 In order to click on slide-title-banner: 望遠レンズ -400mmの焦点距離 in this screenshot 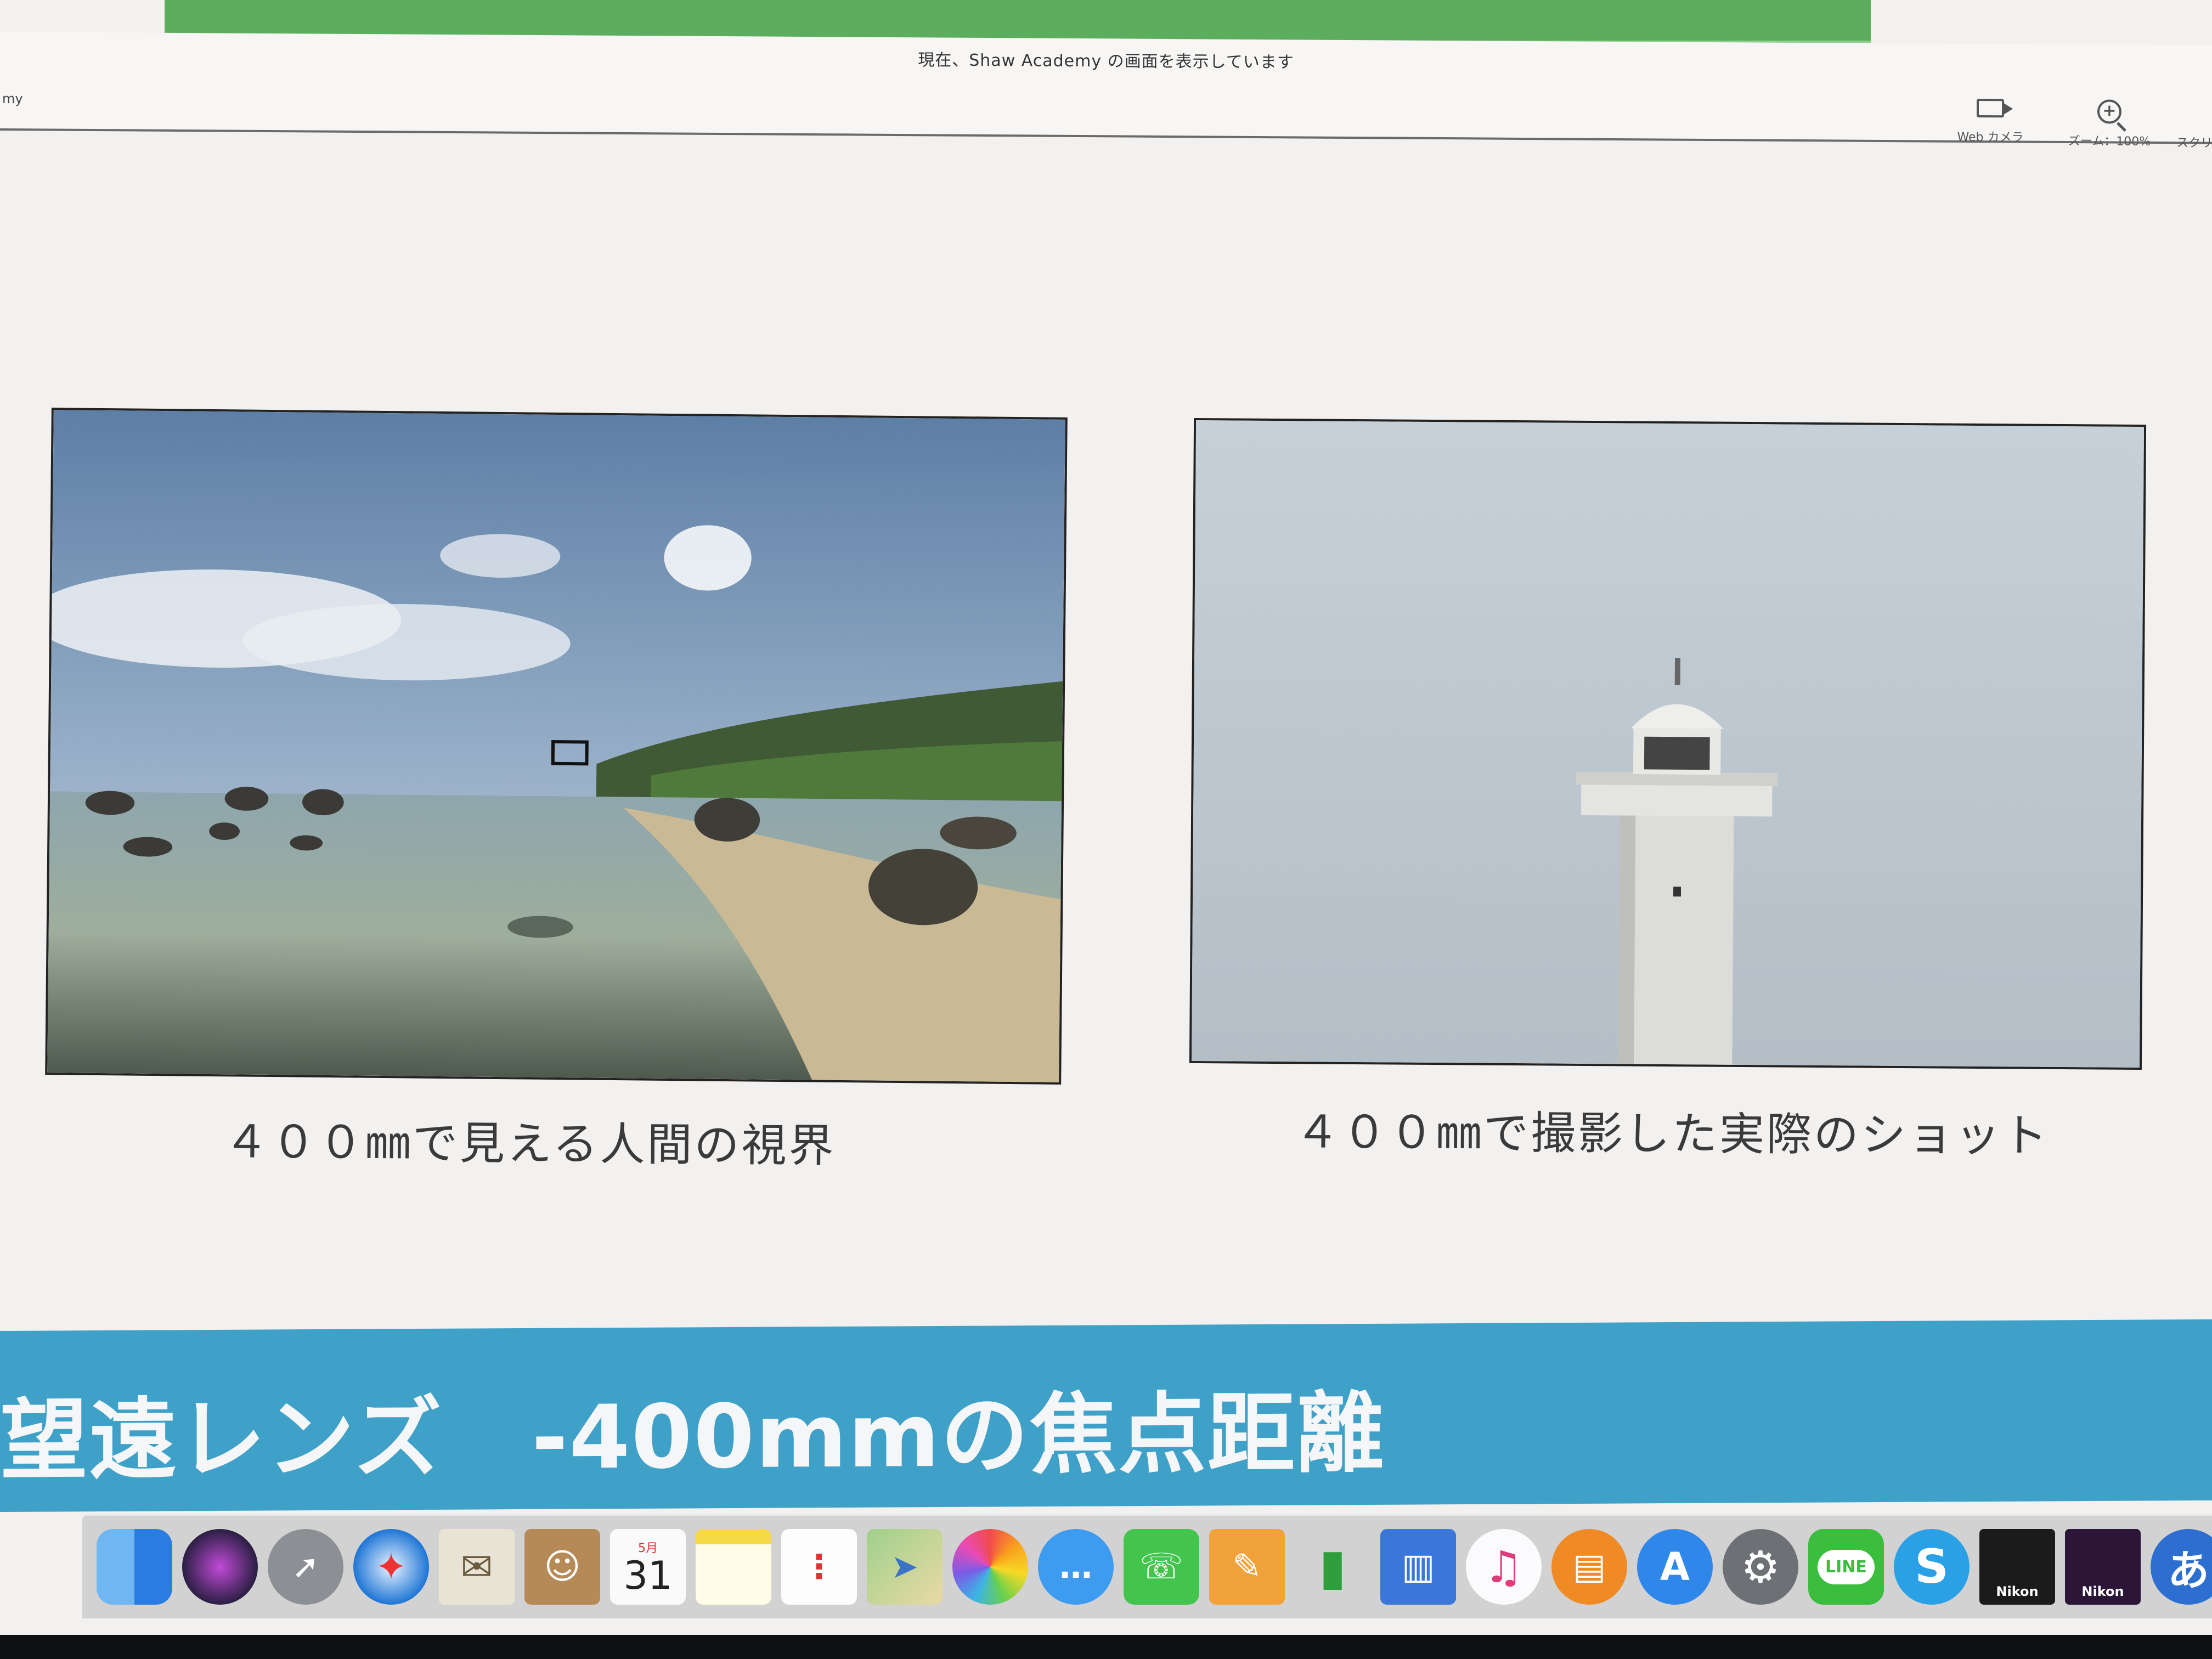, I will do `click(1106, 1415)`.